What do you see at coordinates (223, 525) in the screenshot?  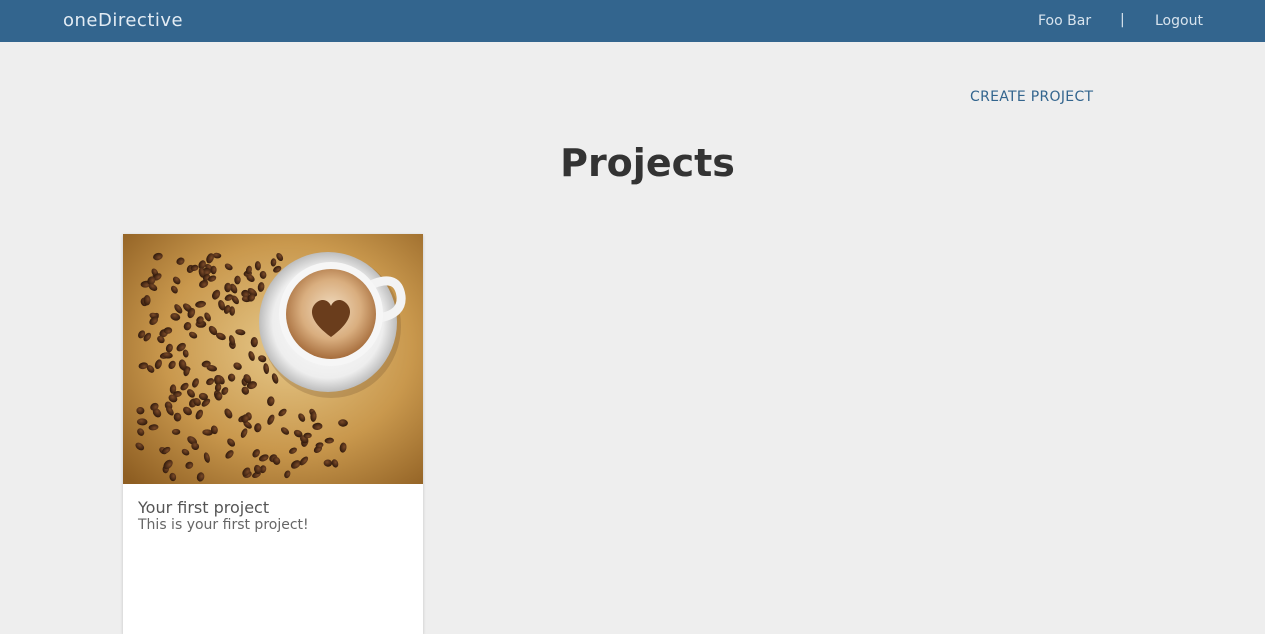 I see `project-description: This is your first project!` at bounding box center [223, 525].